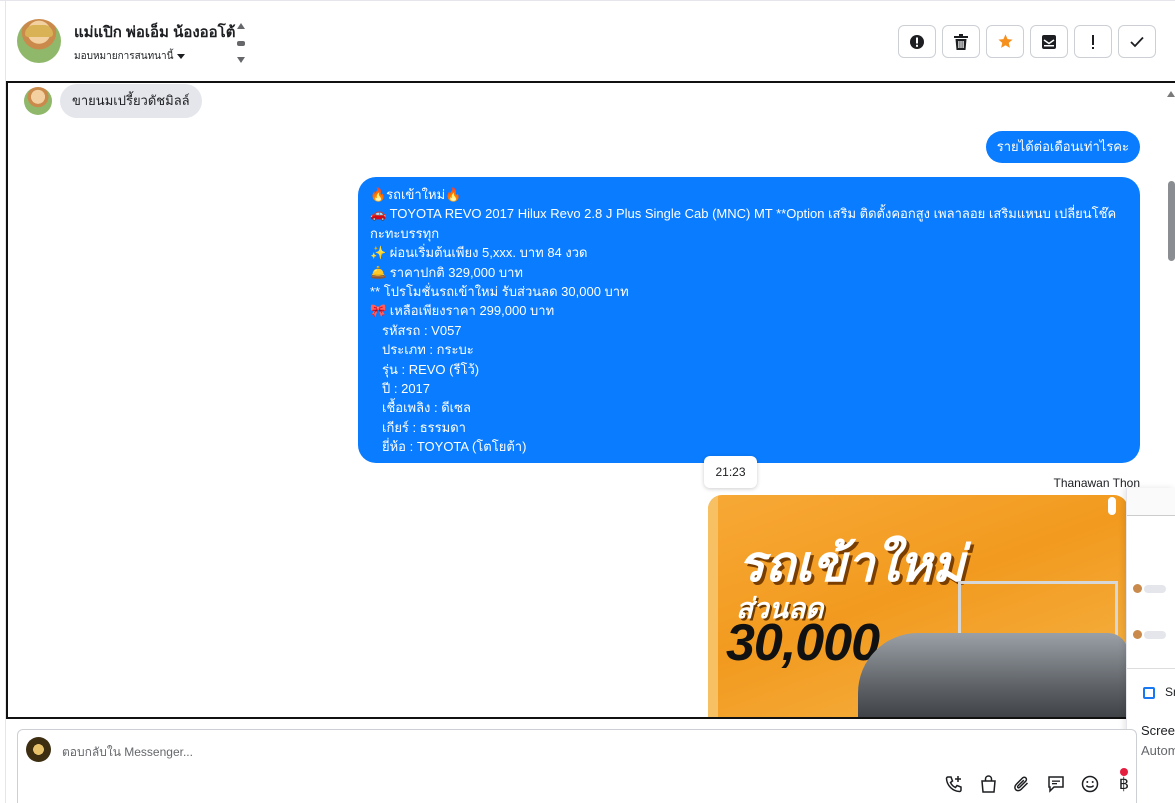 Image resolution: width=1175 pixels, height=803 pixels. What do you see at coordinates (1062, 147) in the screenshot?
I see `outgoing-message: รายได้ต่อเดือนเท่าไรคะ` at bounding box center [1062, 147].